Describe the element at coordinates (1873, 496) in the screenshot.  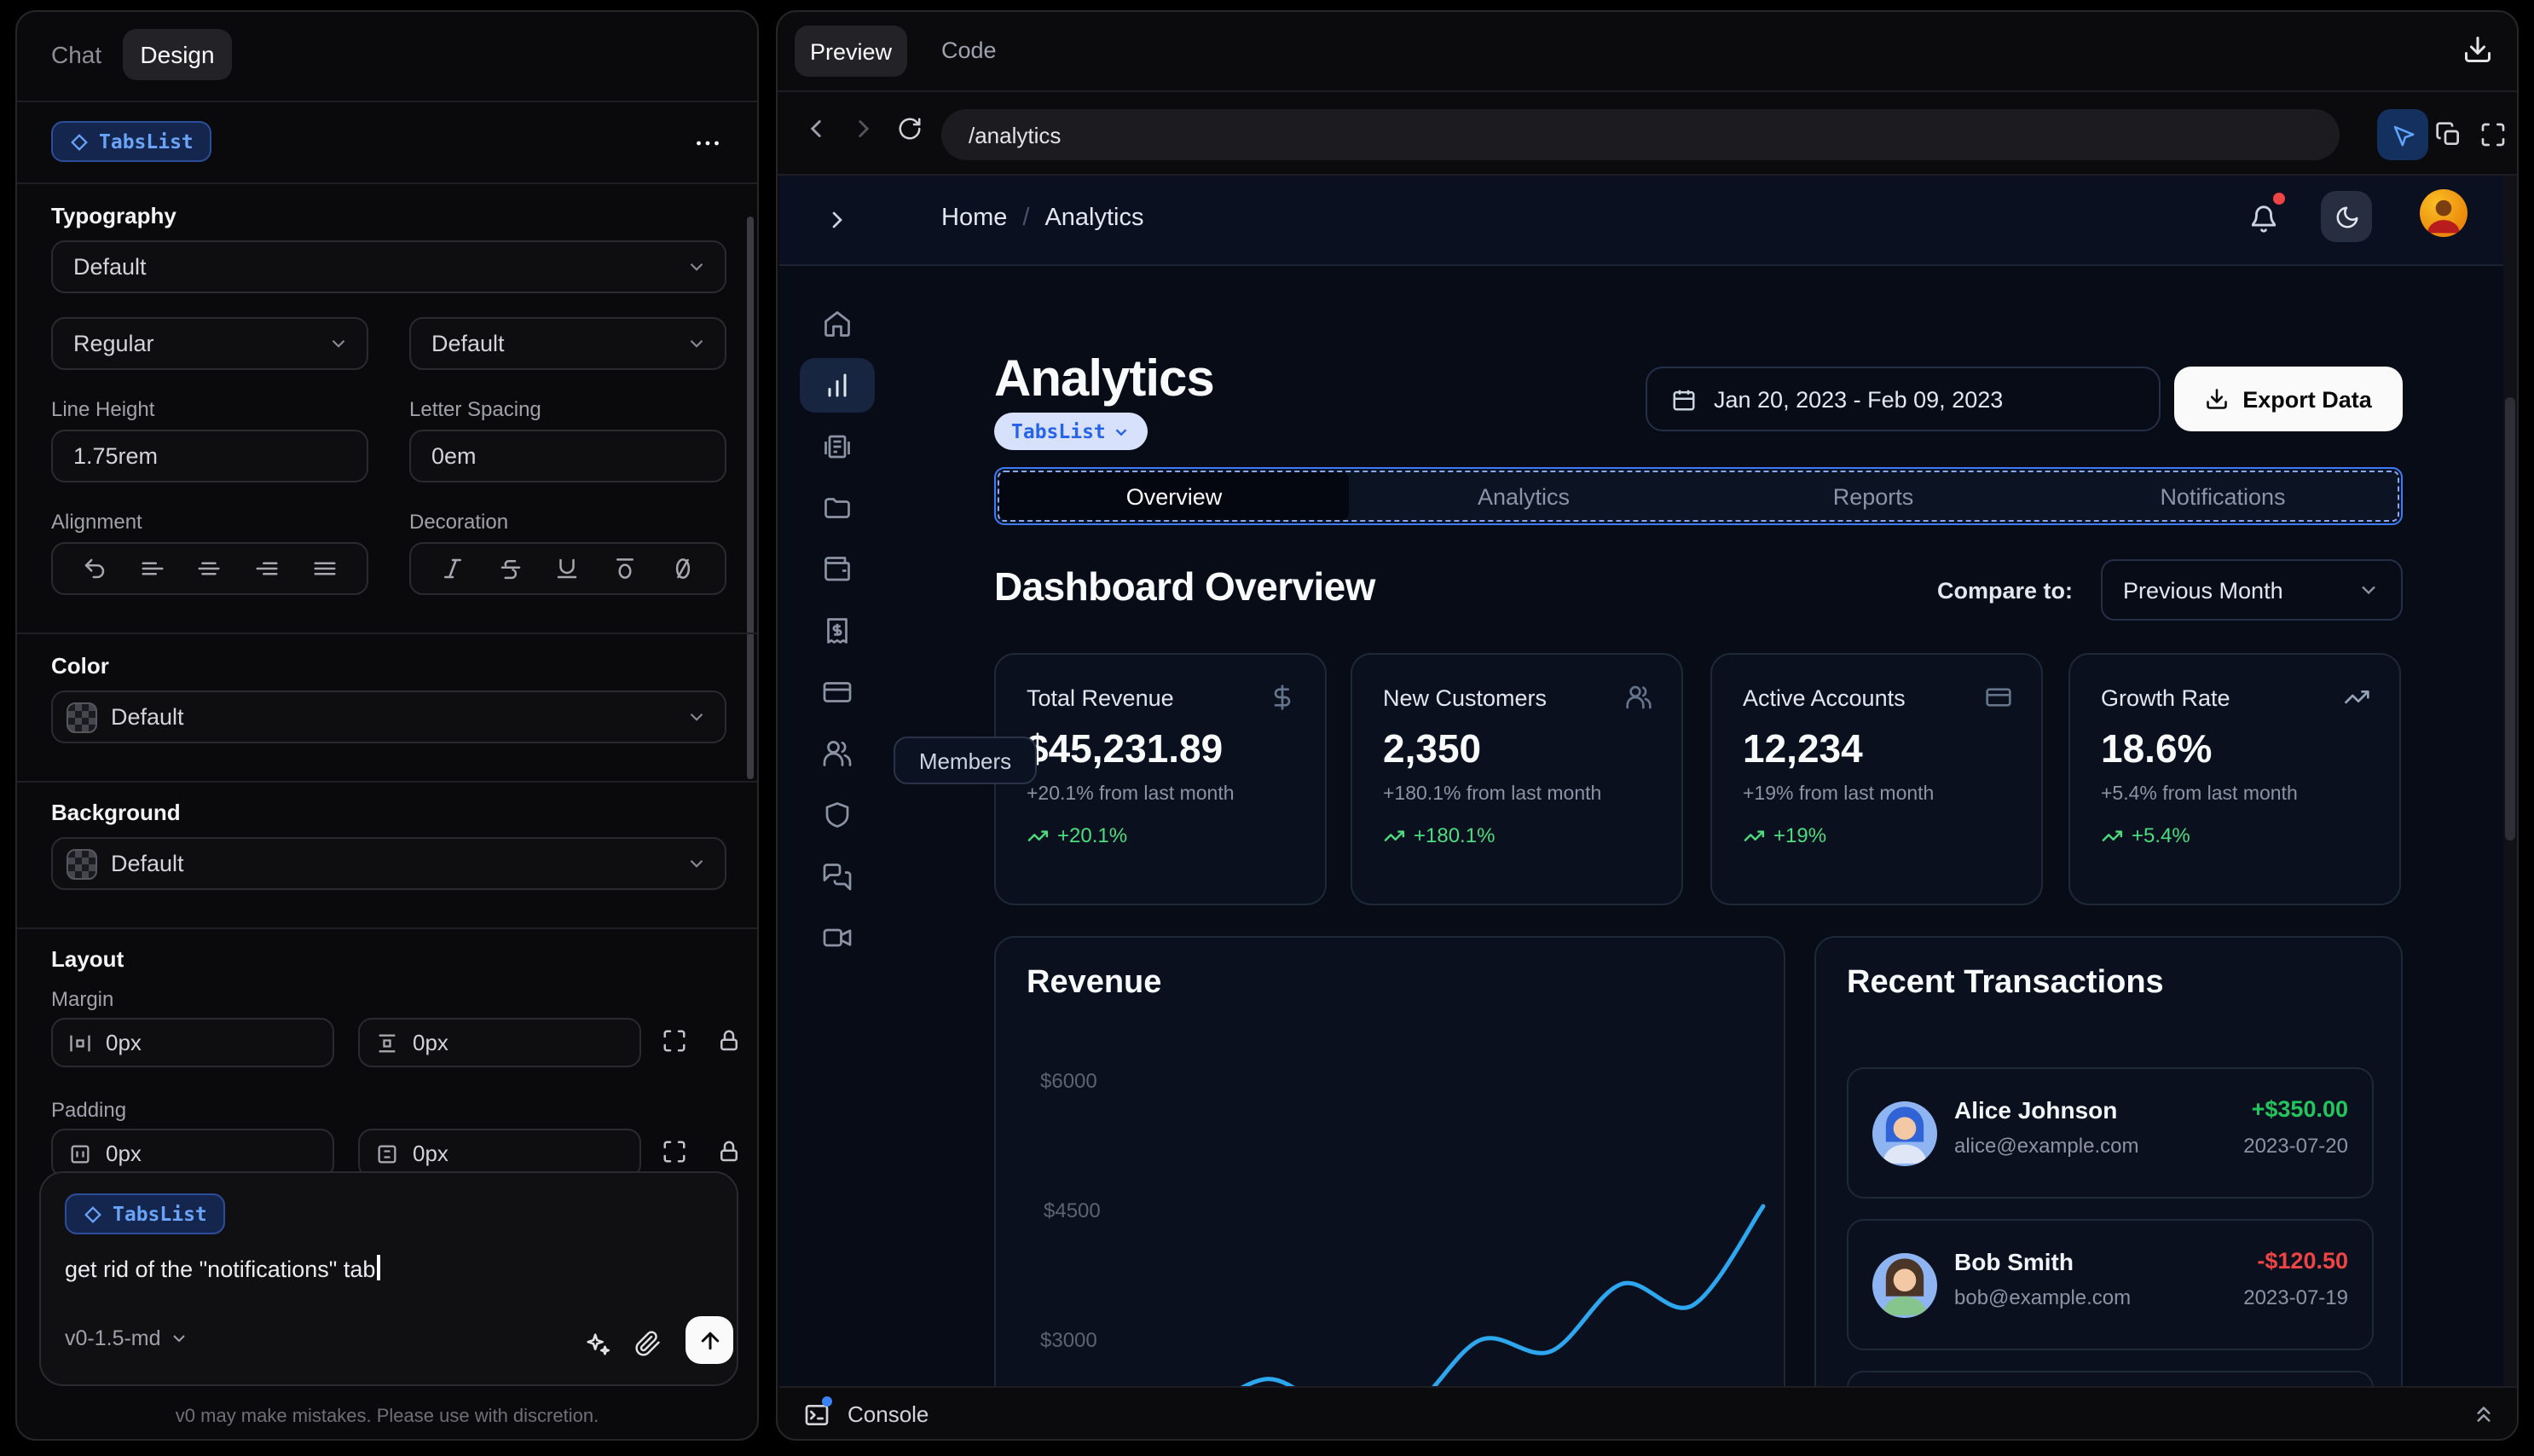
I see `tab-reports: Reports` at that location.